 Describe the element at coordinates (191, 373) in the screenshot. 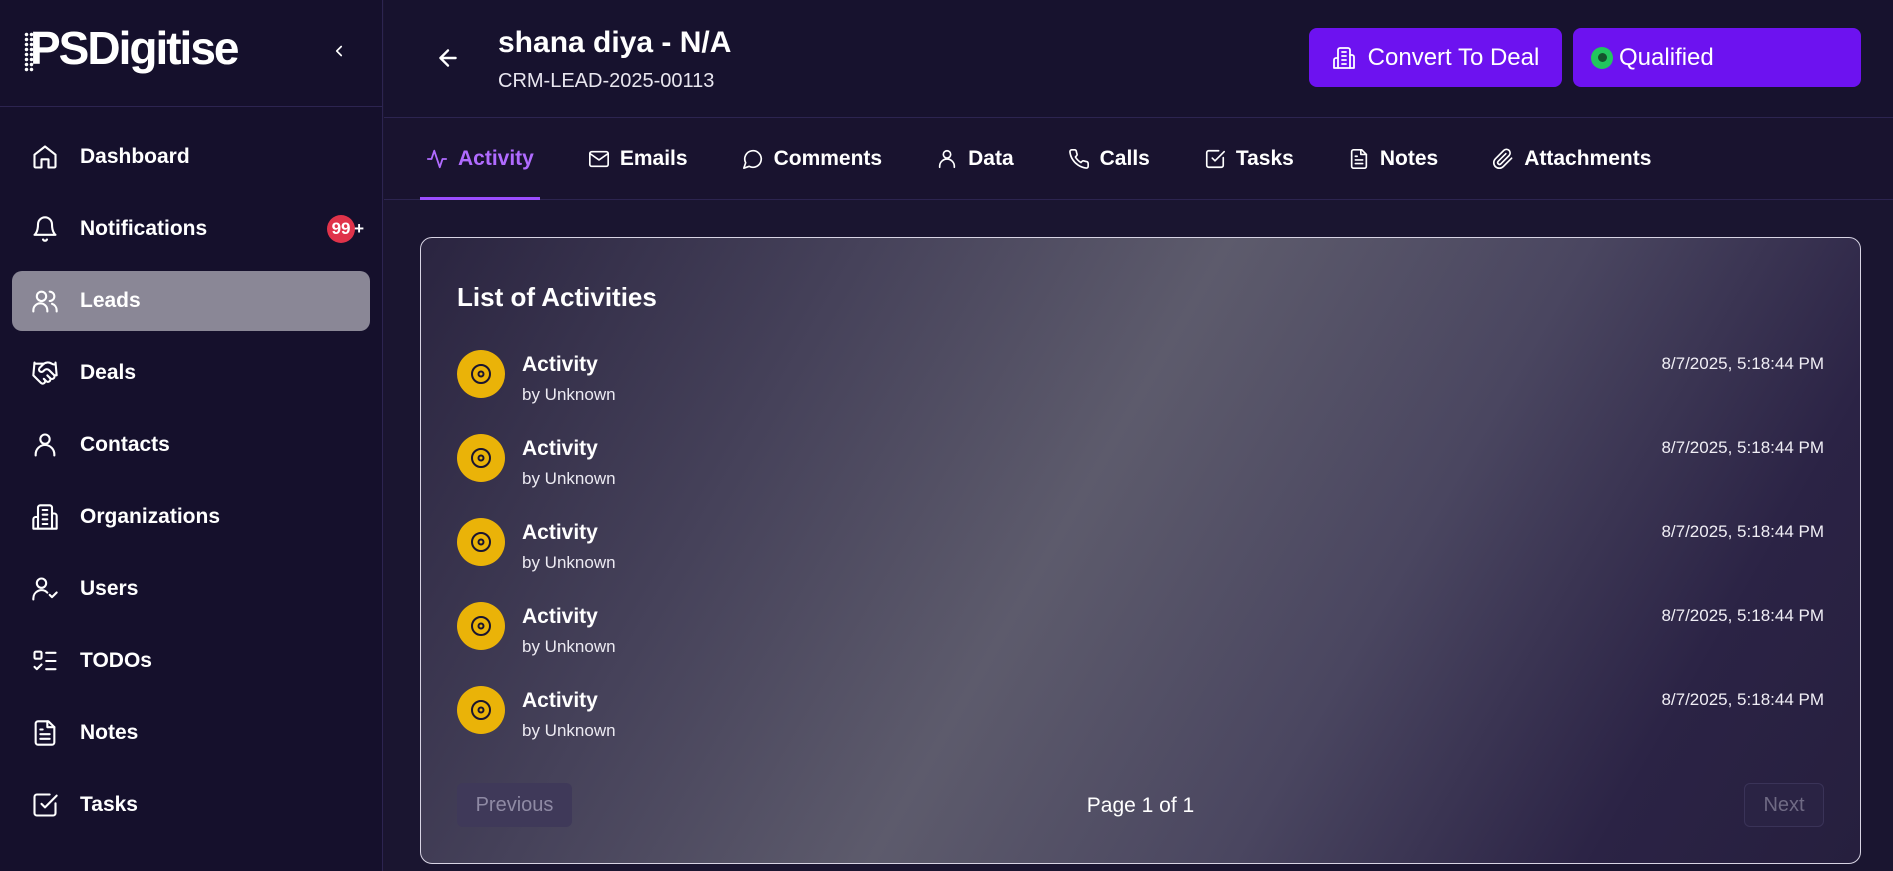

I see `sidebar-item-deals: Deals` at that location.